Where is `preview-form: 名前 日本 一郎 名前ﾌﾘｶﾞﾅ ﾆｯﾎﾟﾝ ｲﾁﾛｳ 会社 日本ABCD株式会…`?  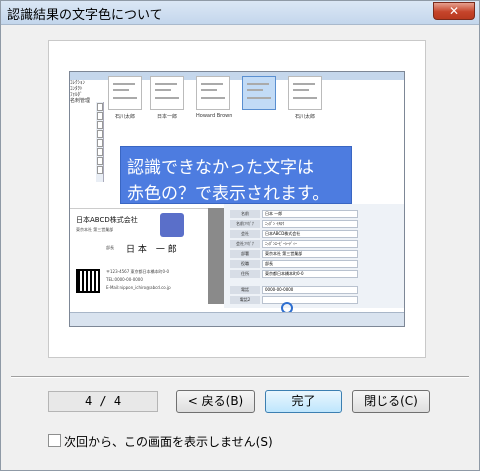
preview-form: 名前 日本 一郎 名前ﾌﾘｶﾞﾅ ﾆｯﾎﾟﾝ ｲﾁﾛｳ 会社 日本ABCD株式会… is located at coordinates (314, 256).